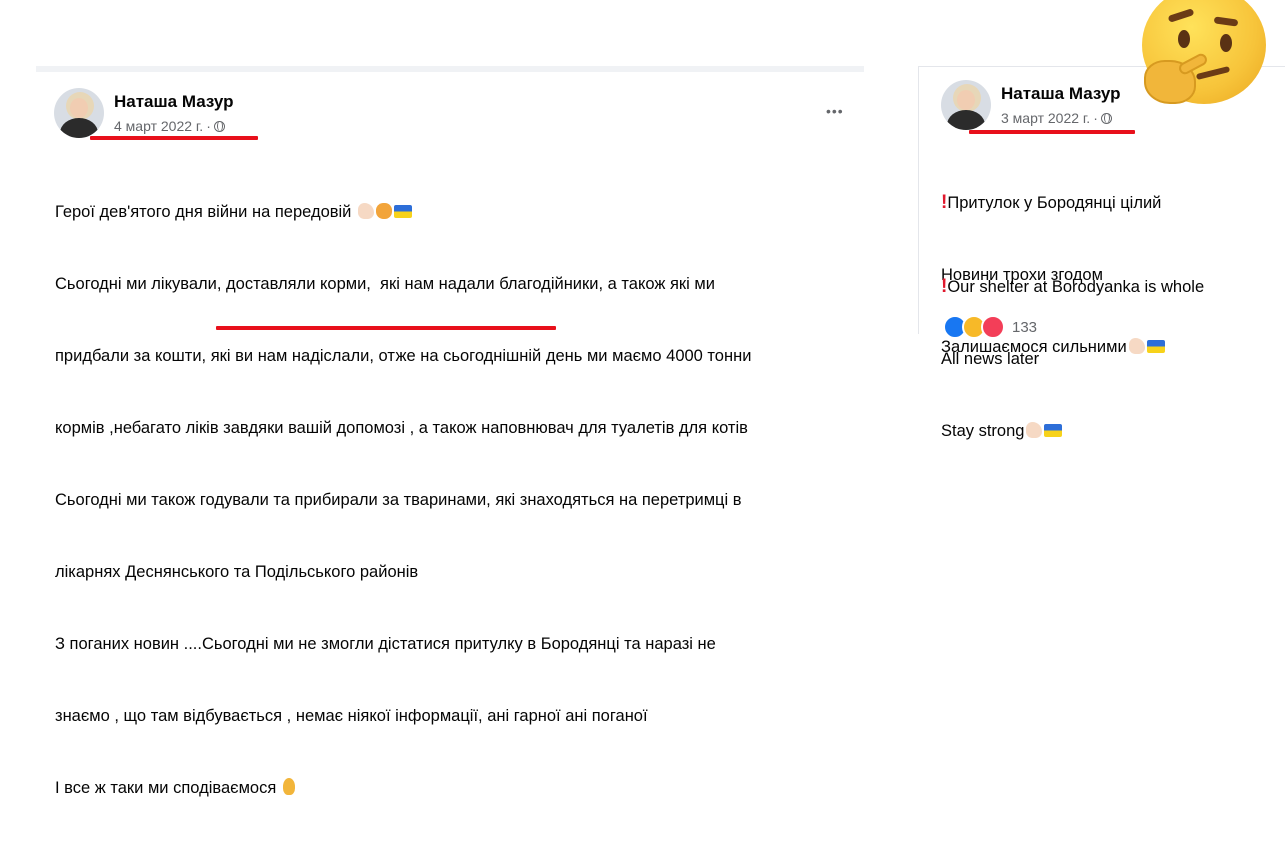 The height and width of the screenshot is (848, 1285). What do you see at coordinates (993, 327) in the screenshot?
I see `love-reaction-icon` at bounding box center [993, 327].